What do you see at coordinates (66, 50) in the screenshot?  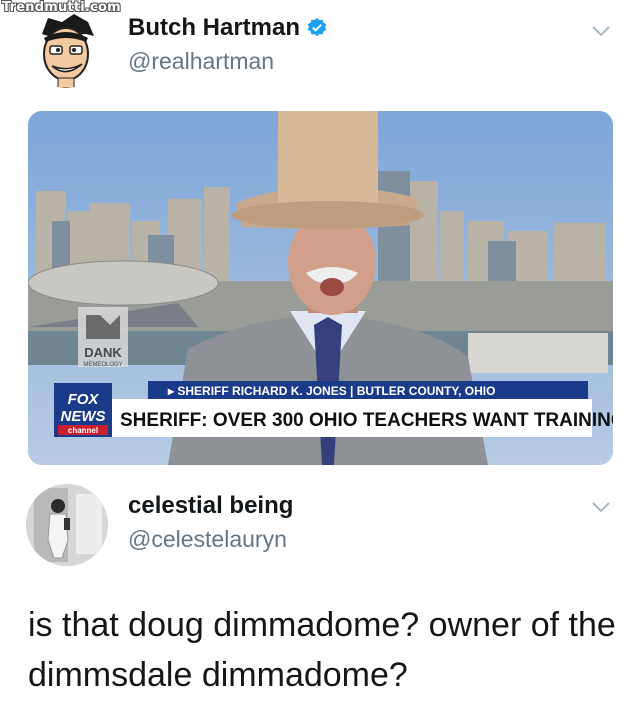 I see `avatar` at bounding box center [66, 50].